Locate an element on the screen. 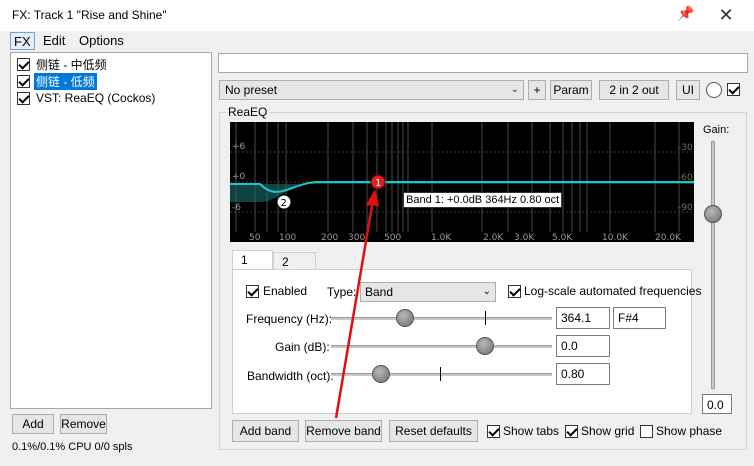 Image resolution: width=754 pixels, height=466 pixels. band-type-dropdown: Band ⌄ is located at coordinates (428, 292).